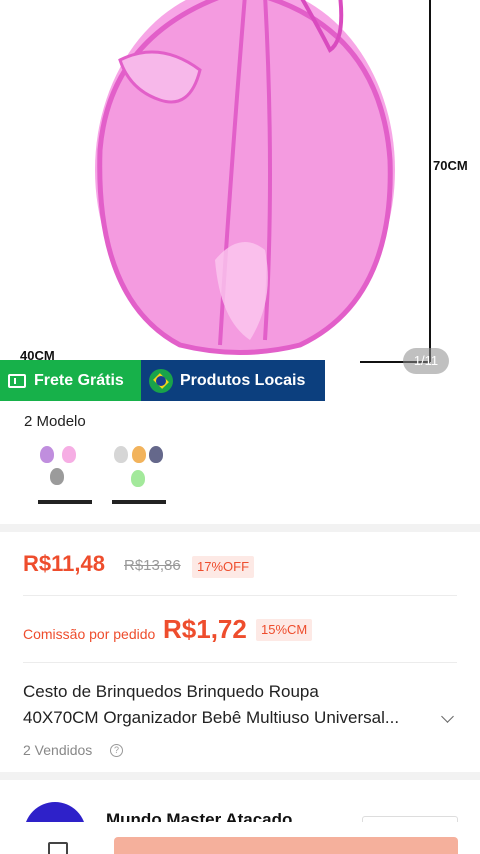 This screenshot has height=854, width=480. What do you see at coordinates (89, 634) in the screenshot?
I see `commission-label: Comissão por pedido` at bounding box center [89, 634].